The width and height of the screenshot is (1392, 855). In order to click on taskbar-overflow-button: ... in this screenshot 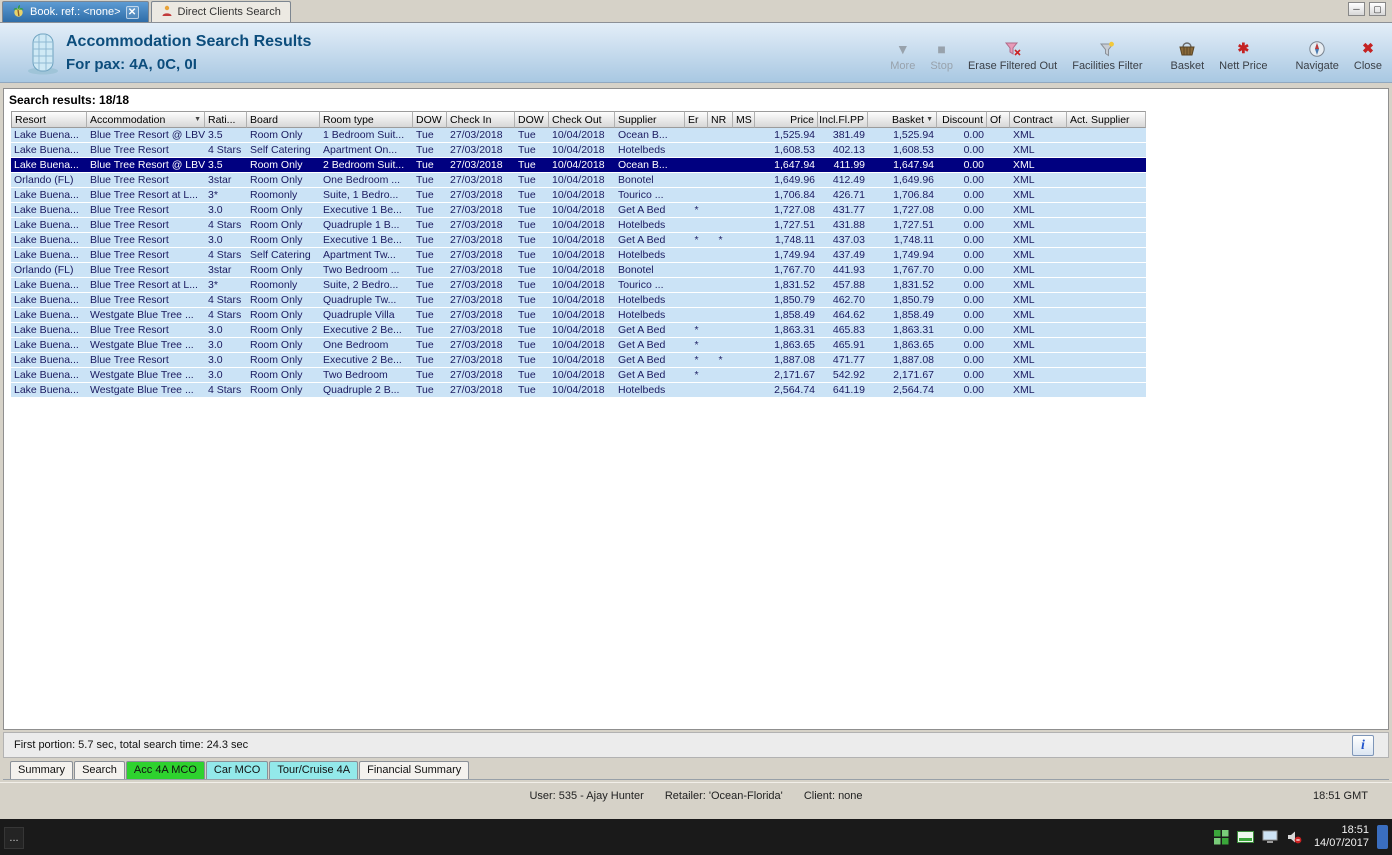, I will do `click(14, 838)`.